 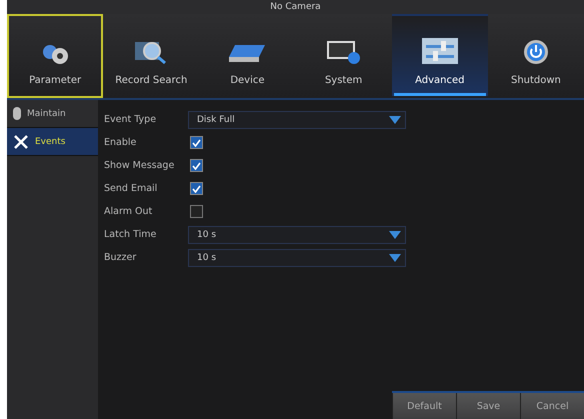 What do you see at coordinates (140, 165) in the screenshot?
I see `field-label: Show Message` at bounding box center [140, 165].